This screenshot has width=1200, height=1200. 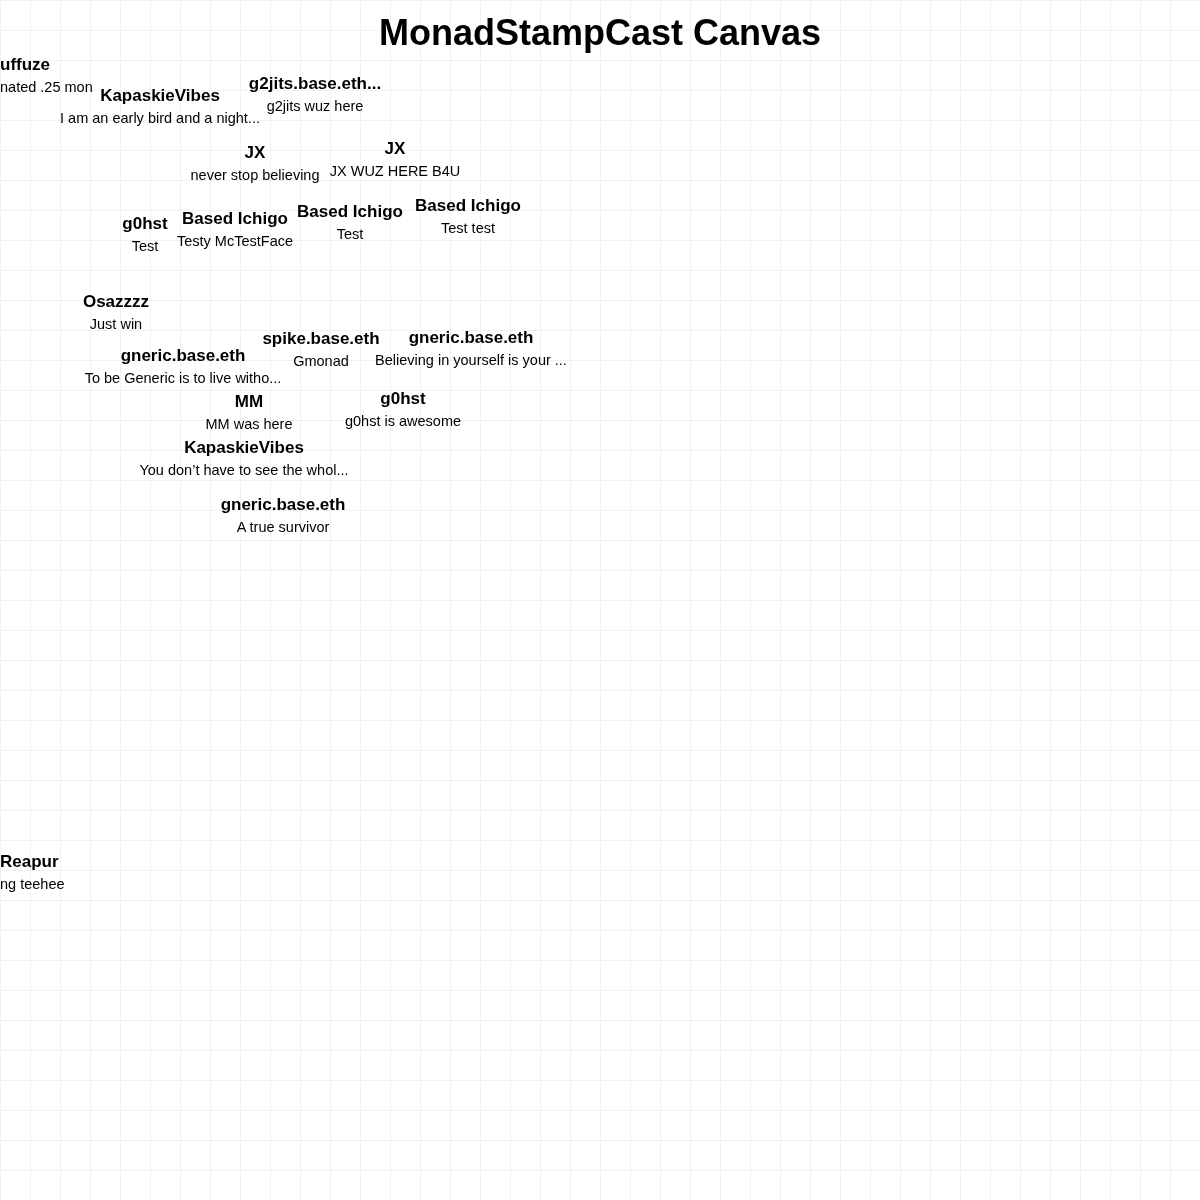 What do you see at coordinates (25, 65) in the screenshot?
I see `stamp-name: uffuze` at bounding box center [25, 65].